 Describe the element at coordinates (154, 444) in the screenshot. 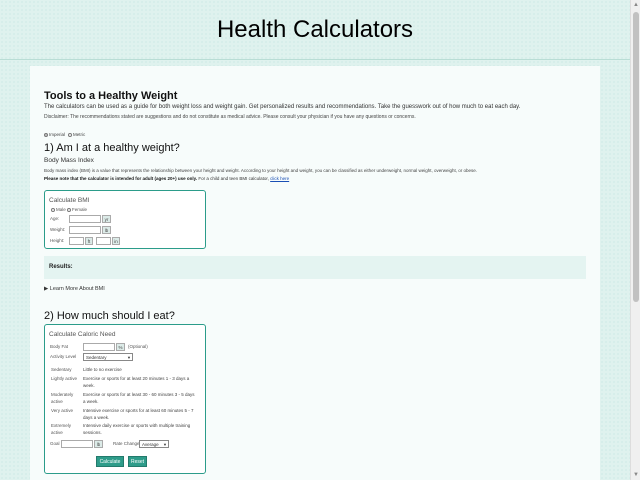

I see `rate-change-select: Average ▼` at that location.